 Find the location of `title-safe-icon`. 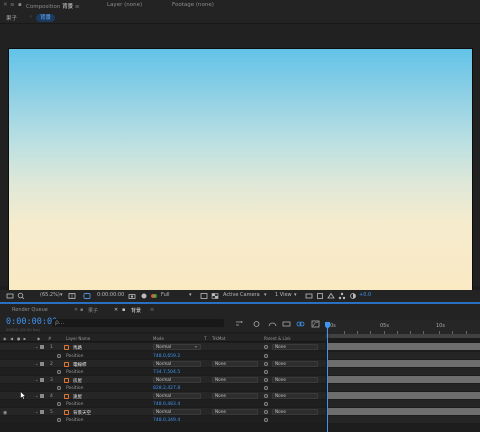

title-safe-icon is located at coordinates (72, 296).